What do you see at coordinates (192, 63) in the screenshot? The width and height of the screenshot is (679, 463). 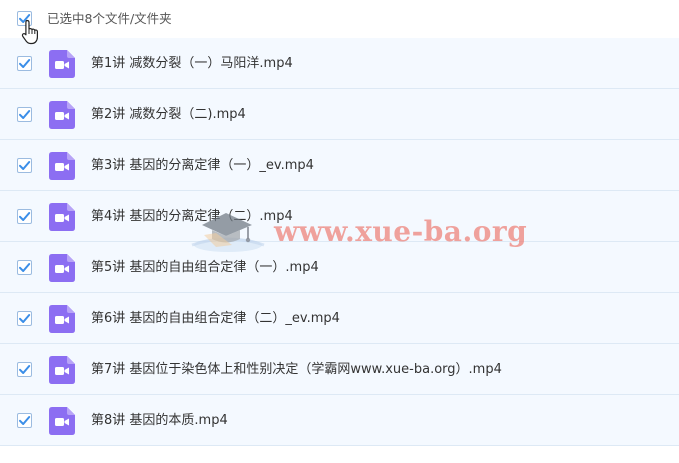 I see `file-name: 第1讲 减数分裂（一）马阳洋.mp4` at bounding box center [192, 63].